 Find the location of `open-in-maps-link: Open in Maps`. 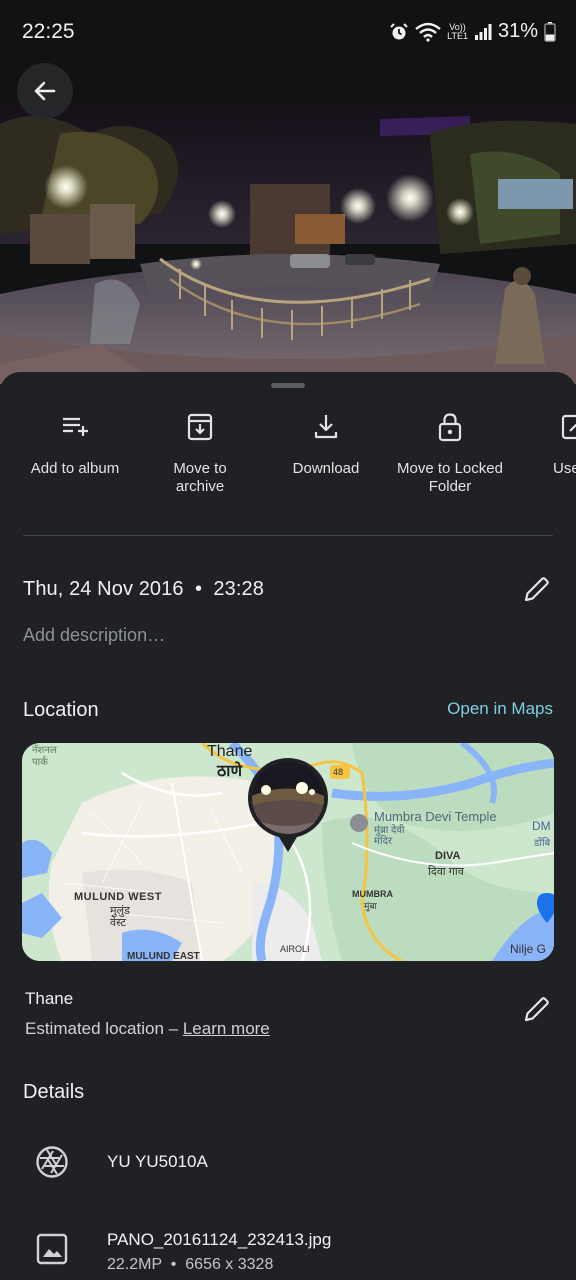

open-in-maps-link: Open in Maps is located at coordinates (500, 709).